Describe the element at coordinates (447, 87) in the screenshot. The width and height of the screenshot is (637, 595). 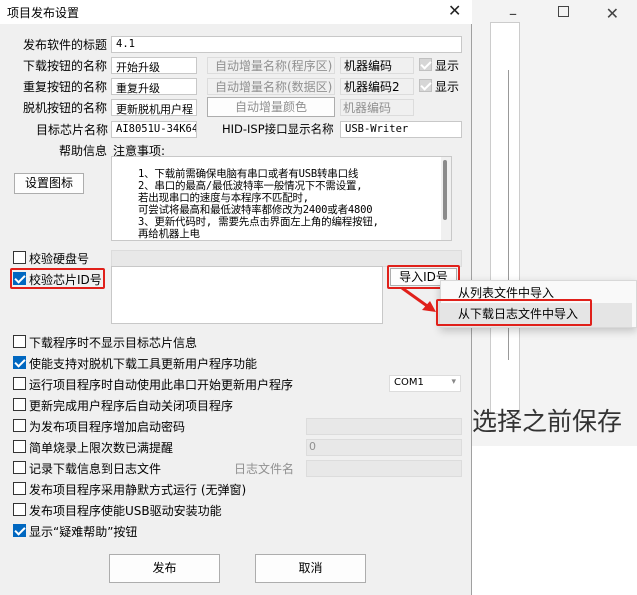
I see `show-label-2: 显示` at that location.